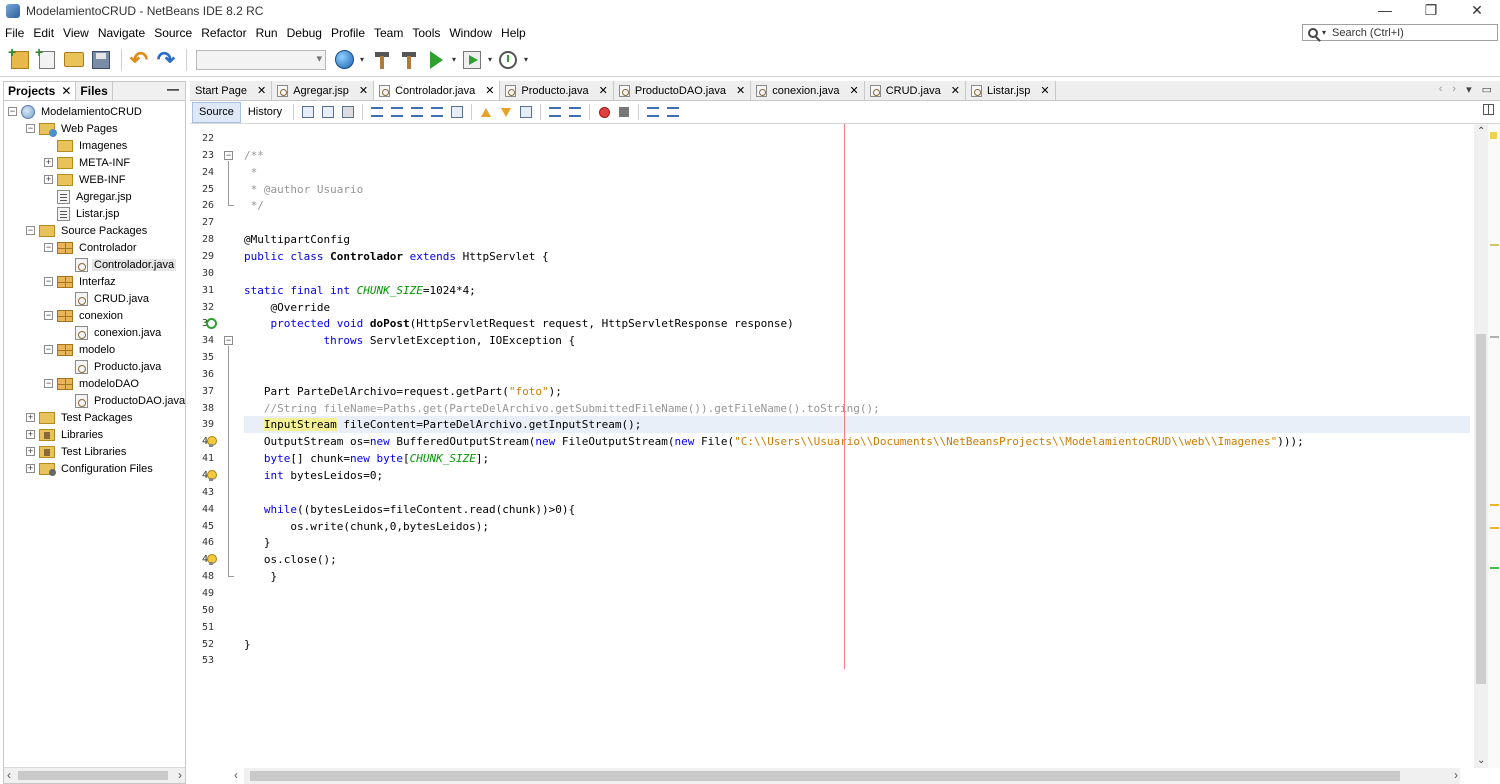 This screenshot has width=1500, height=784. I want to click on tree-item: + META-INF, so click(88, 162).